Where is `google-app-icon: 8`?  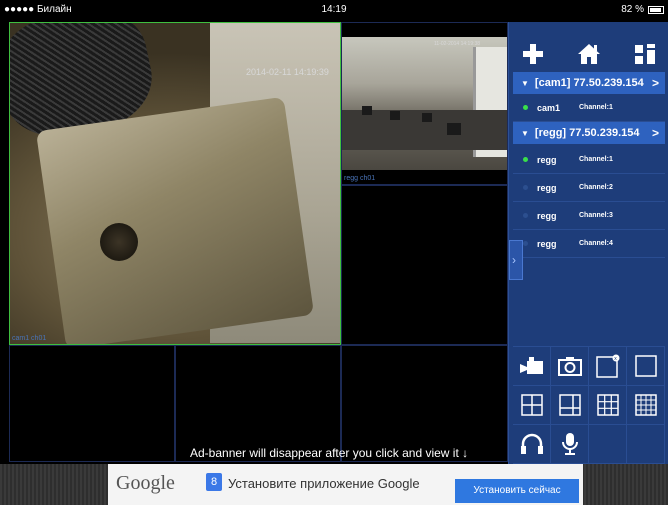 google-app-icon: 8 is located at coordinates (214, 482).